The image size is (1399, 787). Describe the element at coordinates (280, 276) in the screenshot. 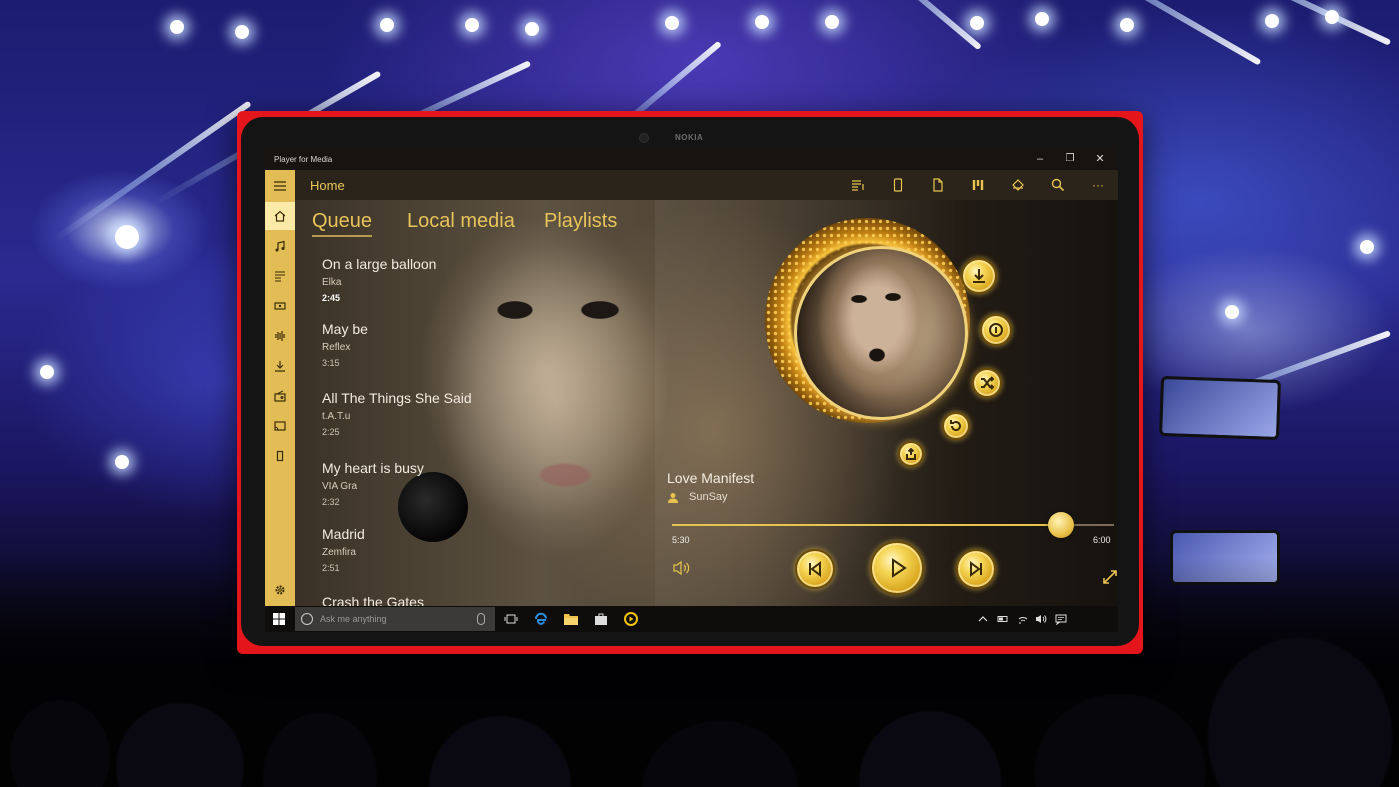

I see `nav-playlist` at that location.